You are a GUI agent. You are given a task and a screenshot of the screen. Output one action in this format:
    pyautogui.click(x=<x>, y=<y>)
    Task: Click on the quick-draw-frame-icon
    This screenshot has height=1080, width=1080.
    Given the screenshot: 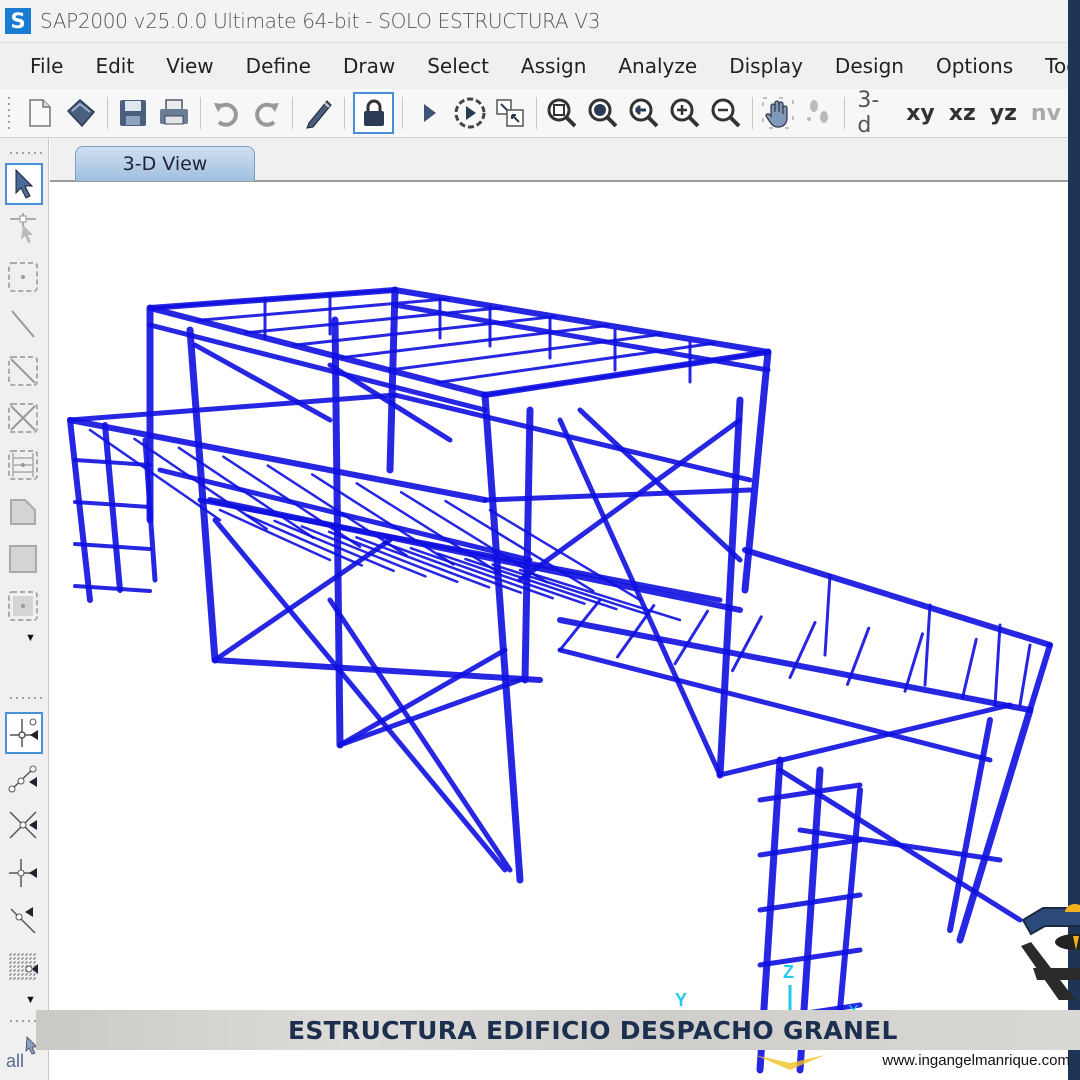 What is the action you would take?
    pyautogui.click(x=23, y=371)
    